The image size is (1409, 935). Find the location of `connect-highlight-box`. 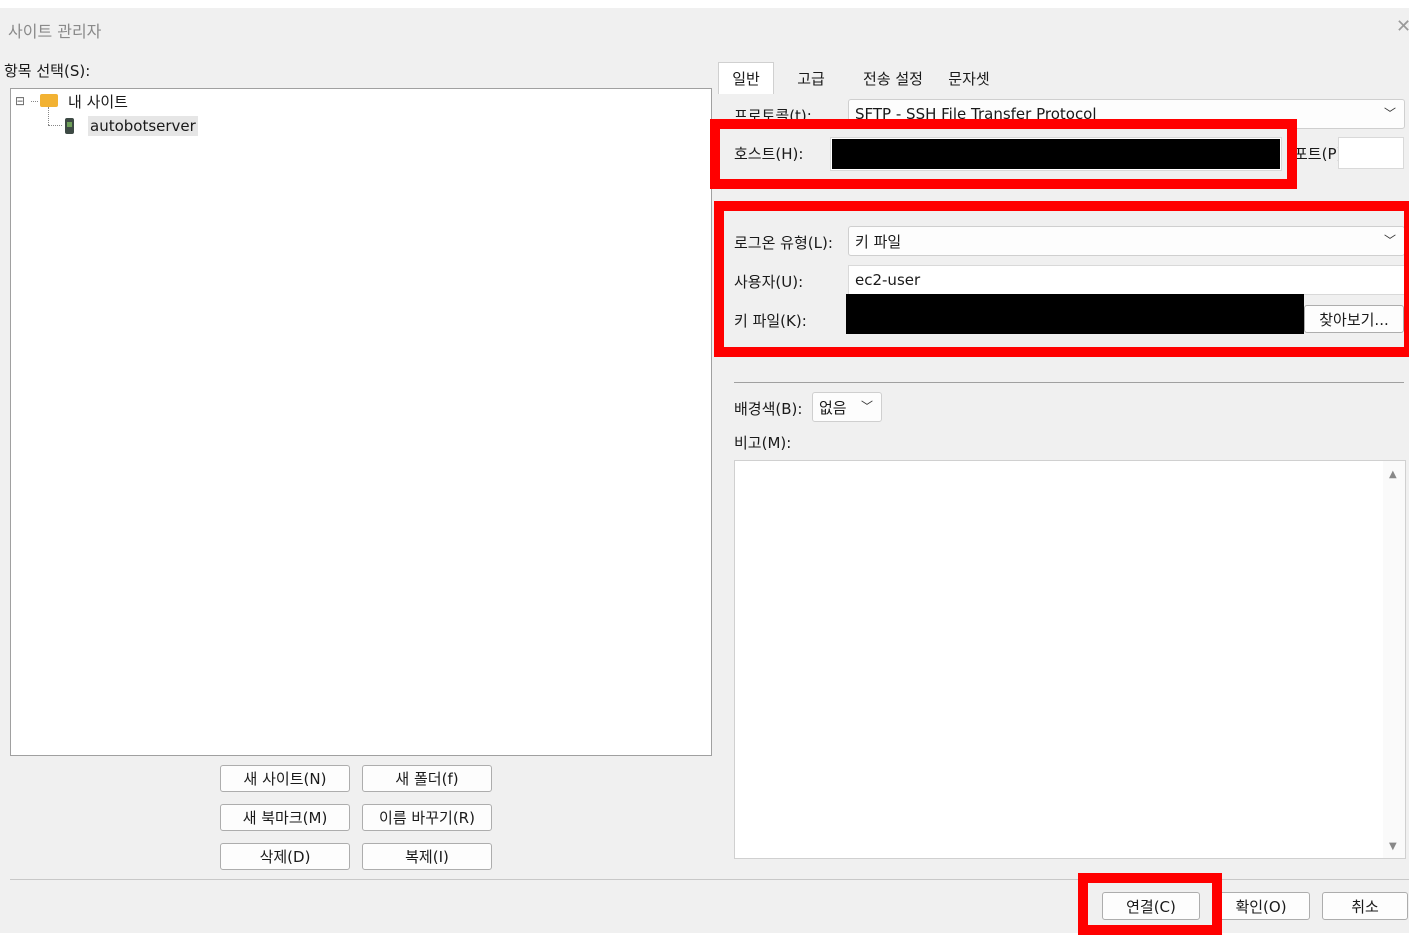

connect-highlight-box is located at coordinates (1150, 904).